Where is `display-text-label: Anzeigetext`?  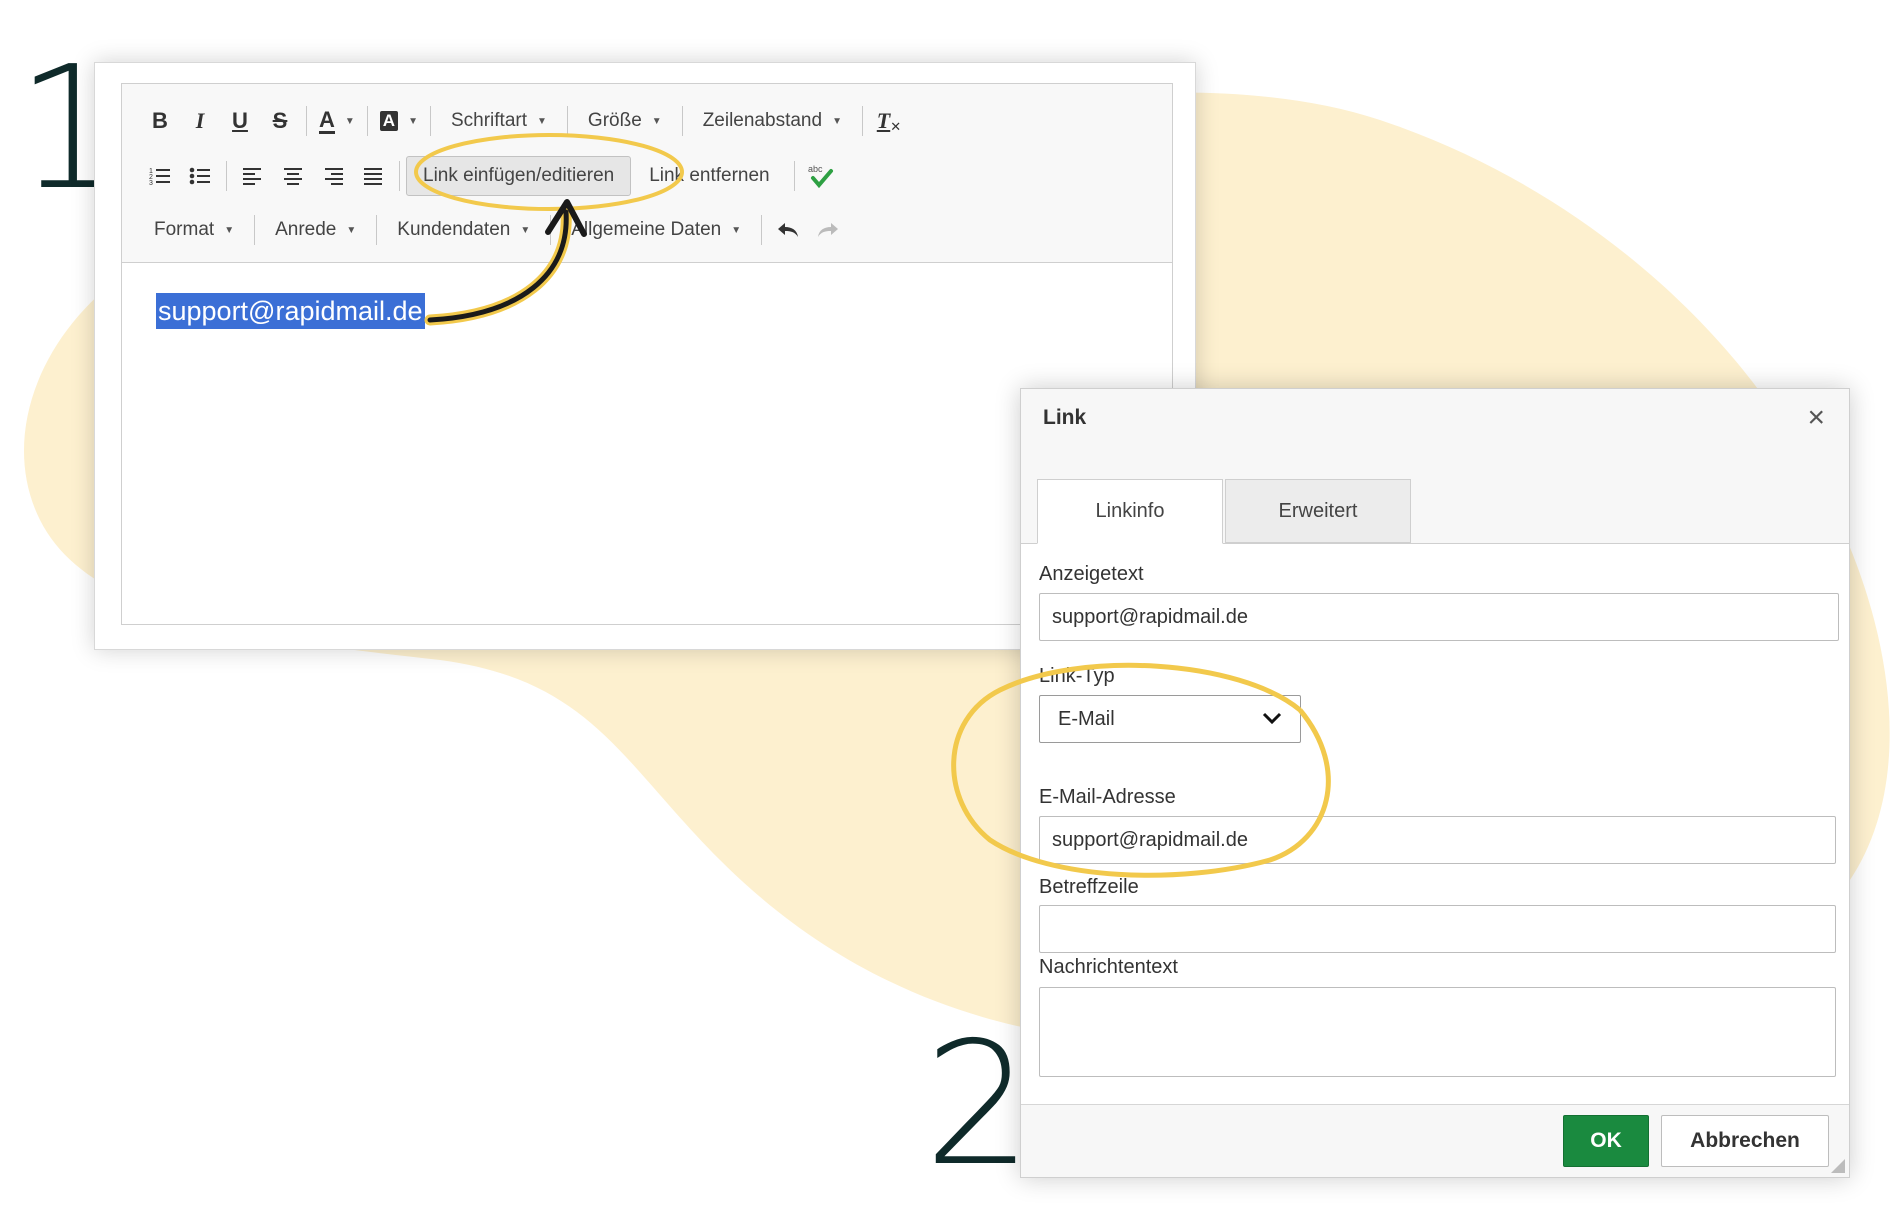
display-text-label: Anzeigetext is located at coordinates (1091, 574).